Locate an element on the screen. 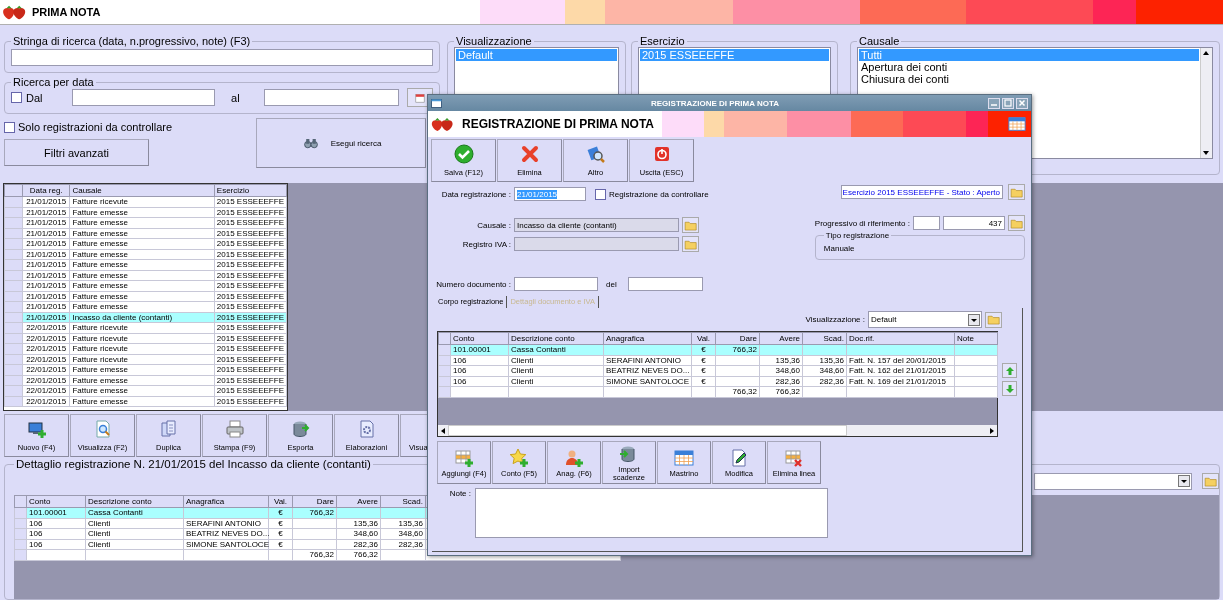  table-row: 21/01/2015 Fatture ricevute 2015 ESSEEEFFE is located at coordinates (145, 201).